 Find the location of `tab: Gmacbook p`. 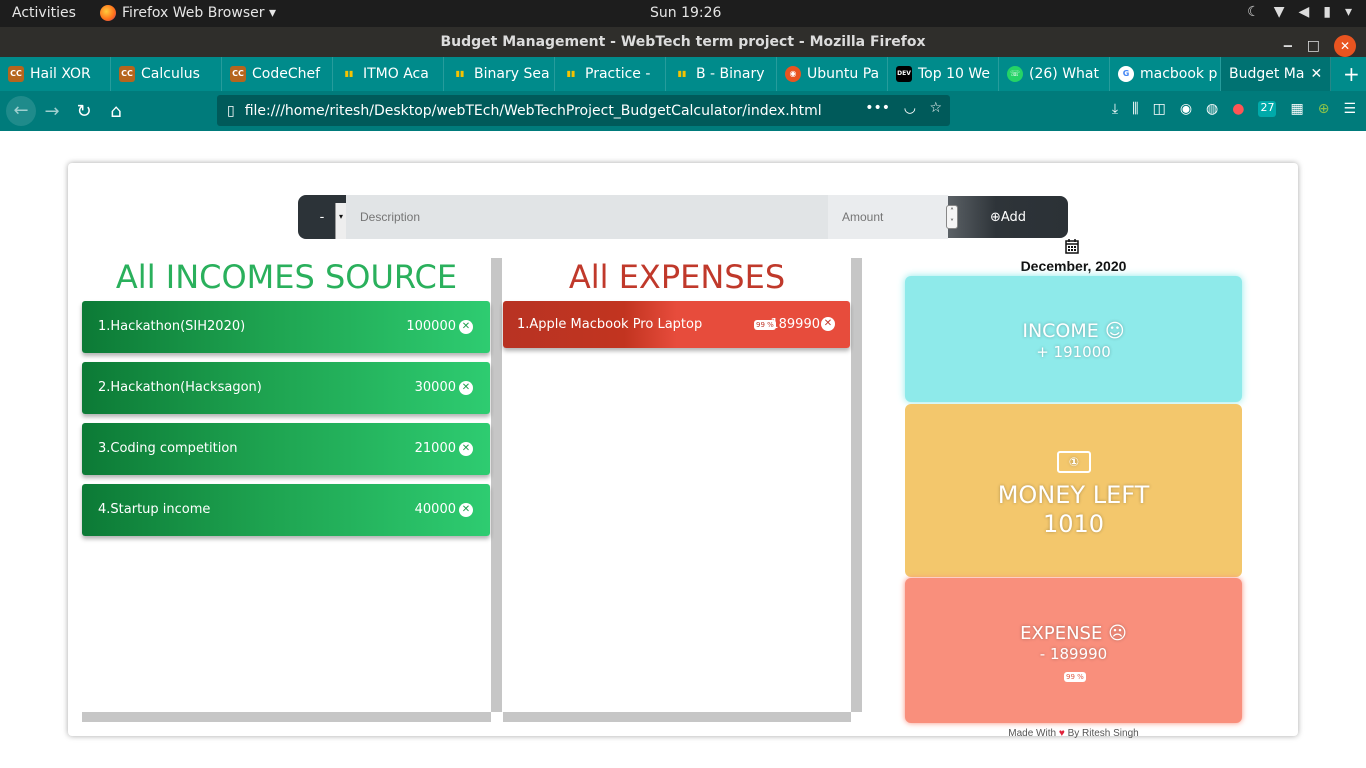

tab: Gmacbook p is located at coordinates (1165, 74).